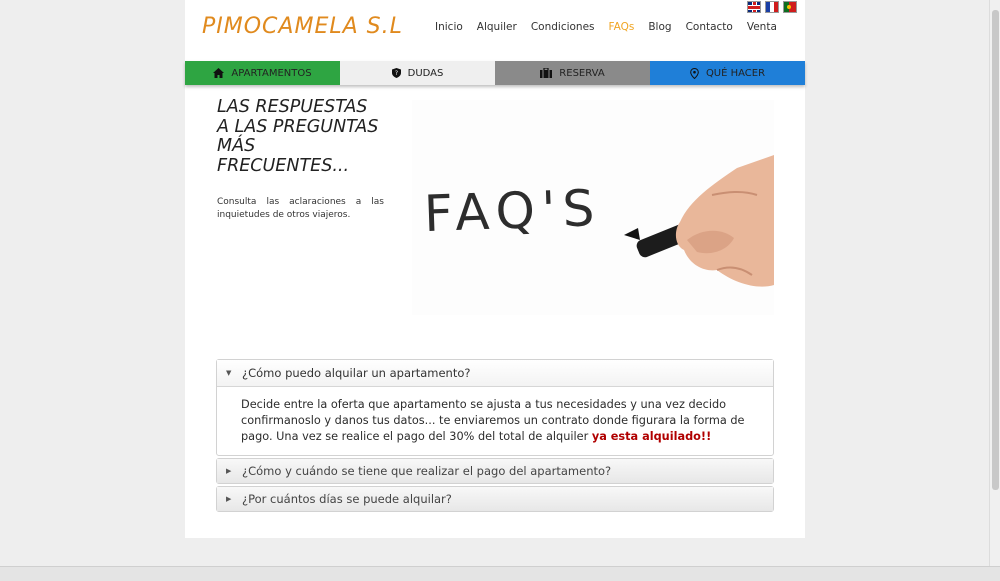 This screenshot has width=1000, height=581. I want to click on flag-english-icon, so click(754, 7).